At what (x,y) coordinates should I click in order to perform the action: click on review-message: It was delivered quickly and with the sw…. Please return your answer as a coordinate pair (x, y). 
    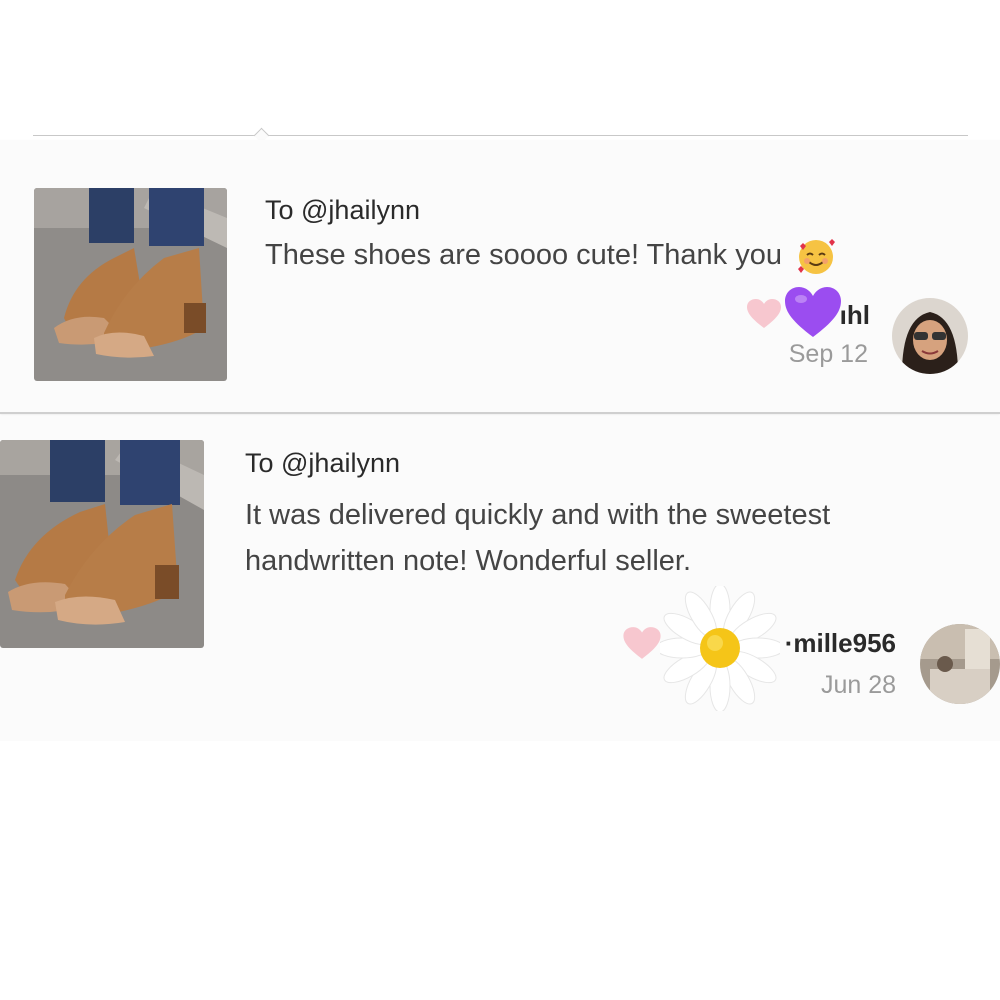
    Looking at the image, I should click on (537, 538).